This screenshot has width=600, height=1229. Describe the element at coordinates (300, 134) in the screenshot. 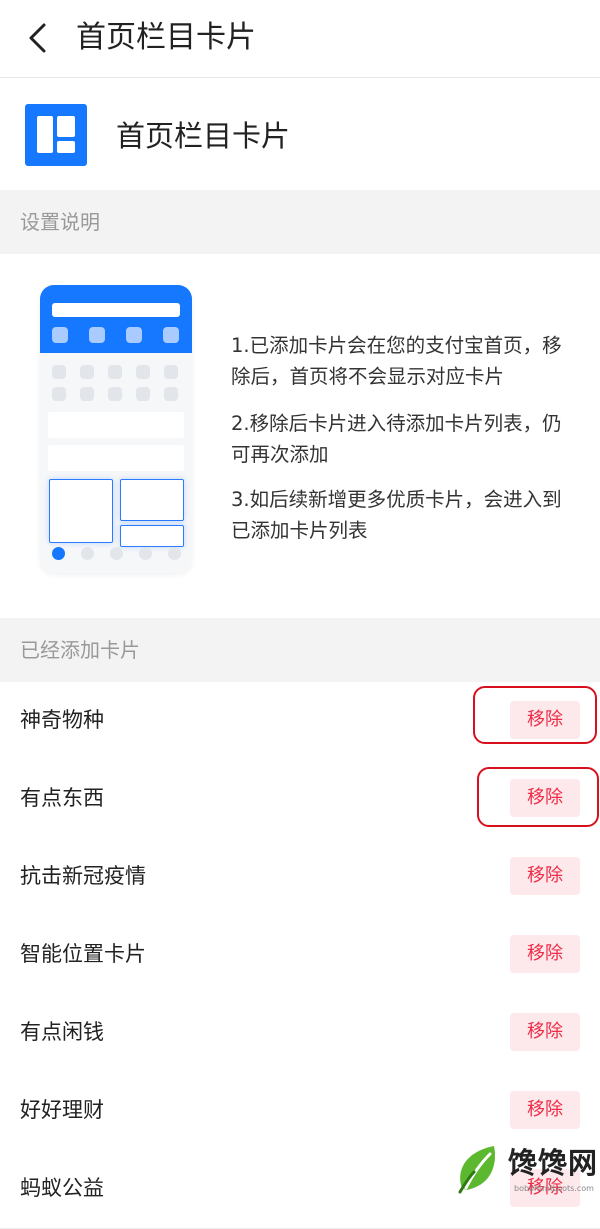

I see `card-header: 首页栏目卡片` at that location.